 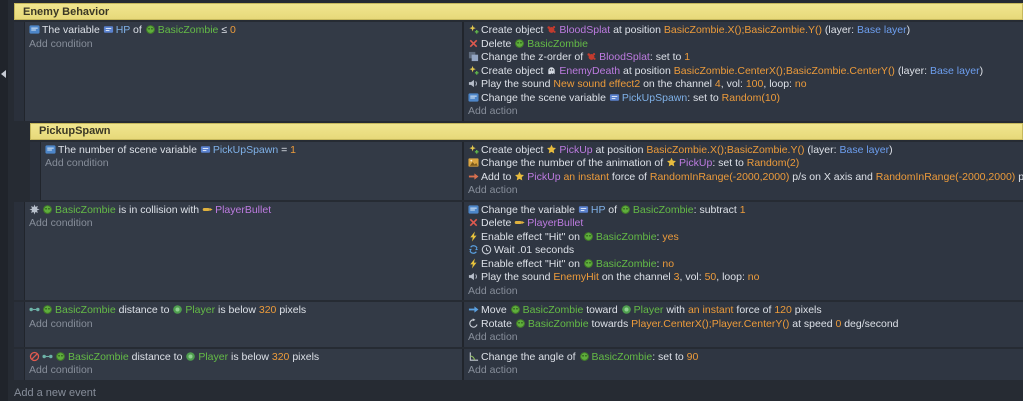 What do you see at coordinates (692, 356) in the screenshot?
I see `text-segment: 90` at bounding box center [692, 356].